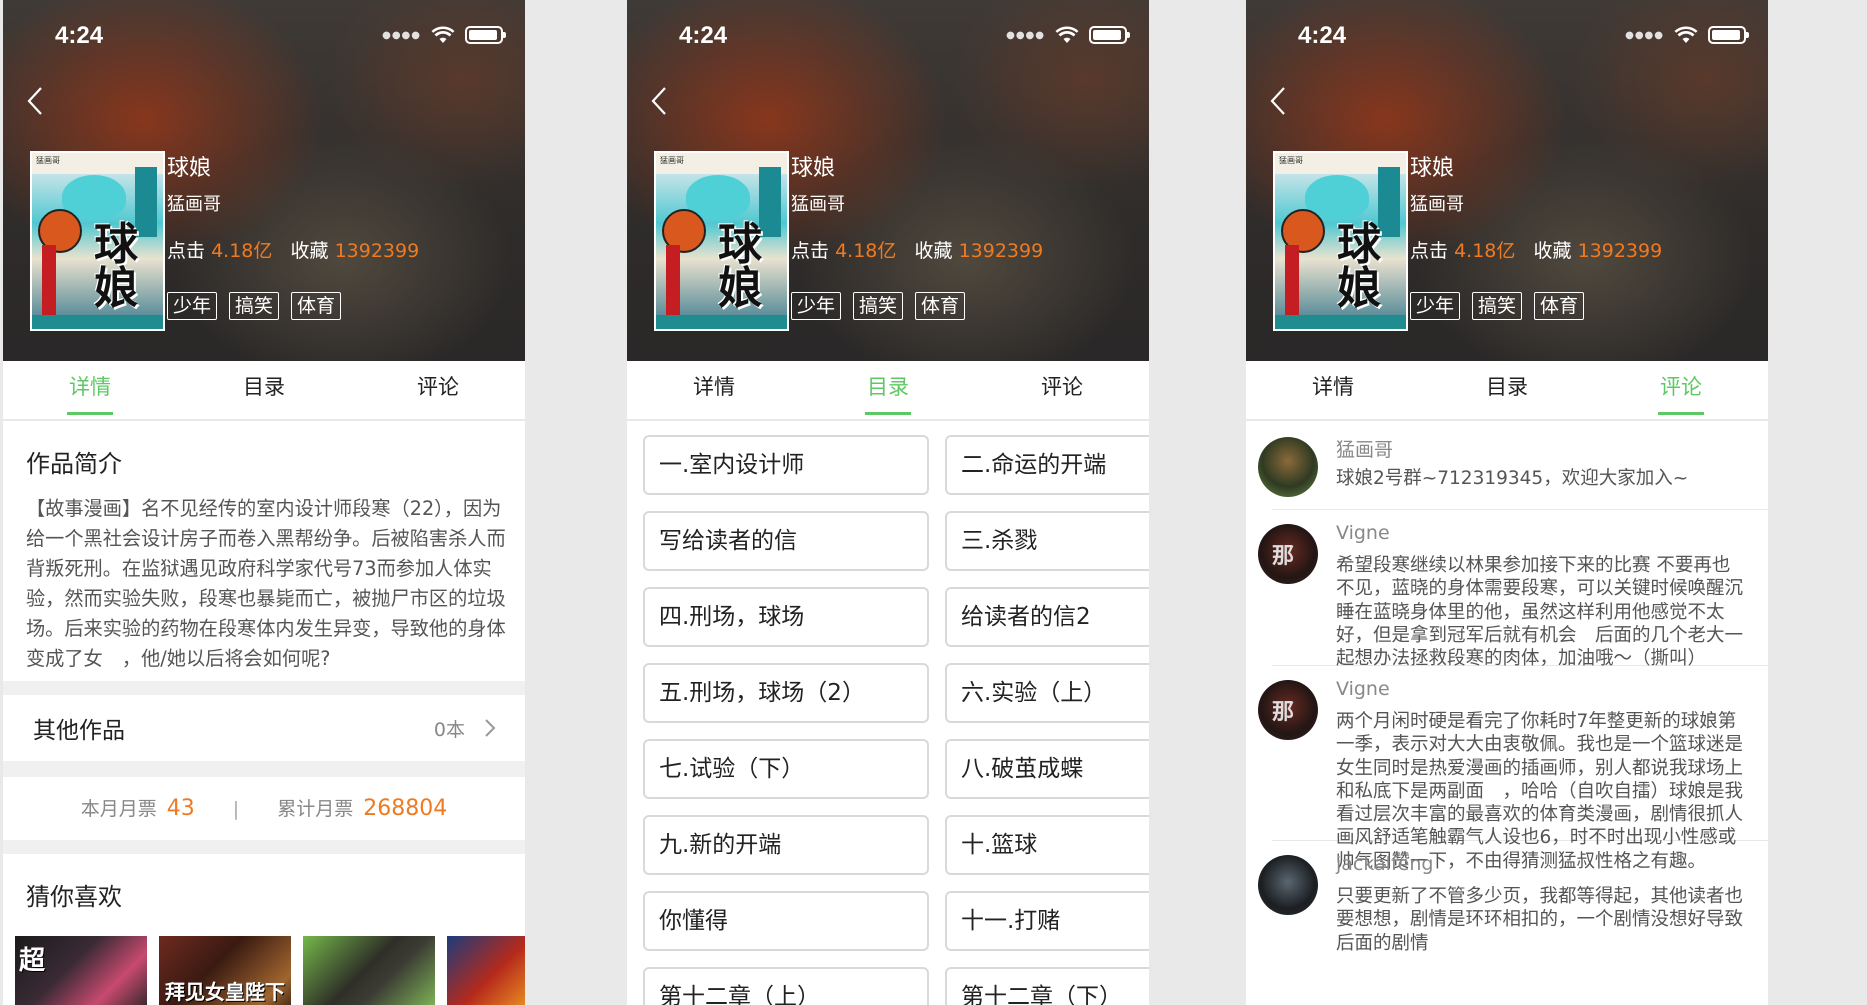 This screenshot has height=1005, width=1867. What do you see at coordinates (81, 970) in the screenshot?
I see `recommendation-cover: 超` at bounding box center [81, 970].